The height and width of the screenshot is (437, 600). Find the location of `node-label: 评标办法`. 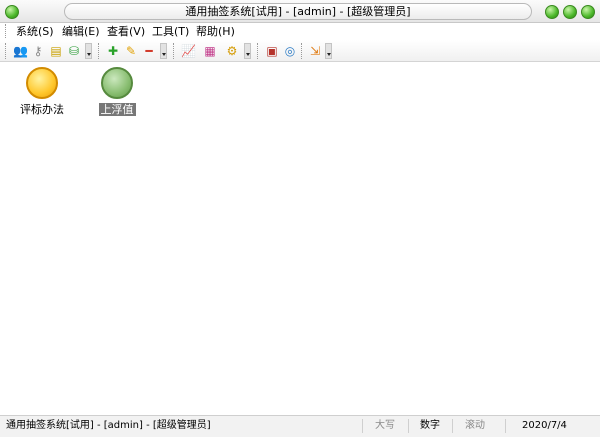

node-label: 评标办法 is located at coordinates (42, 109).